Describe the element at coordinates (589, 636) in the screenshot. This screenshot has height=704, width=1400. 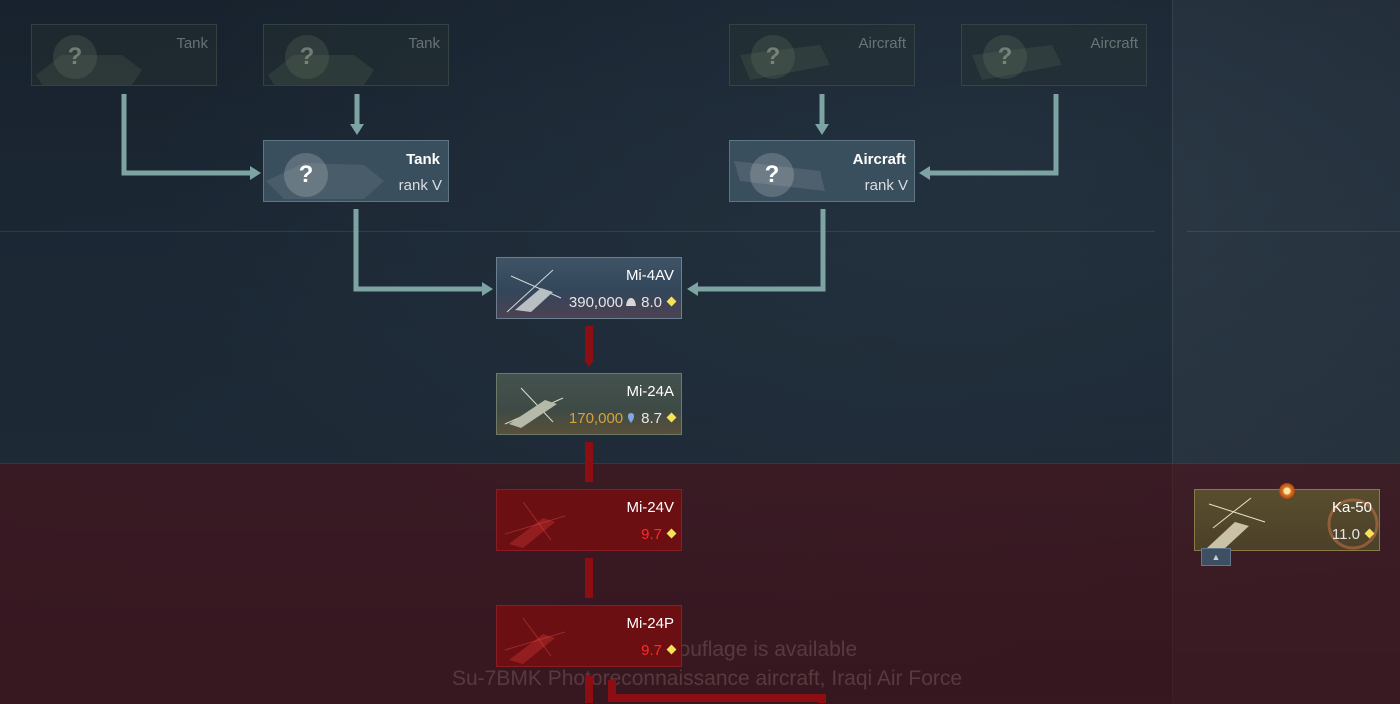
I see `vehicle-card-mi-24p: Mi-24P 9.7` at that location.